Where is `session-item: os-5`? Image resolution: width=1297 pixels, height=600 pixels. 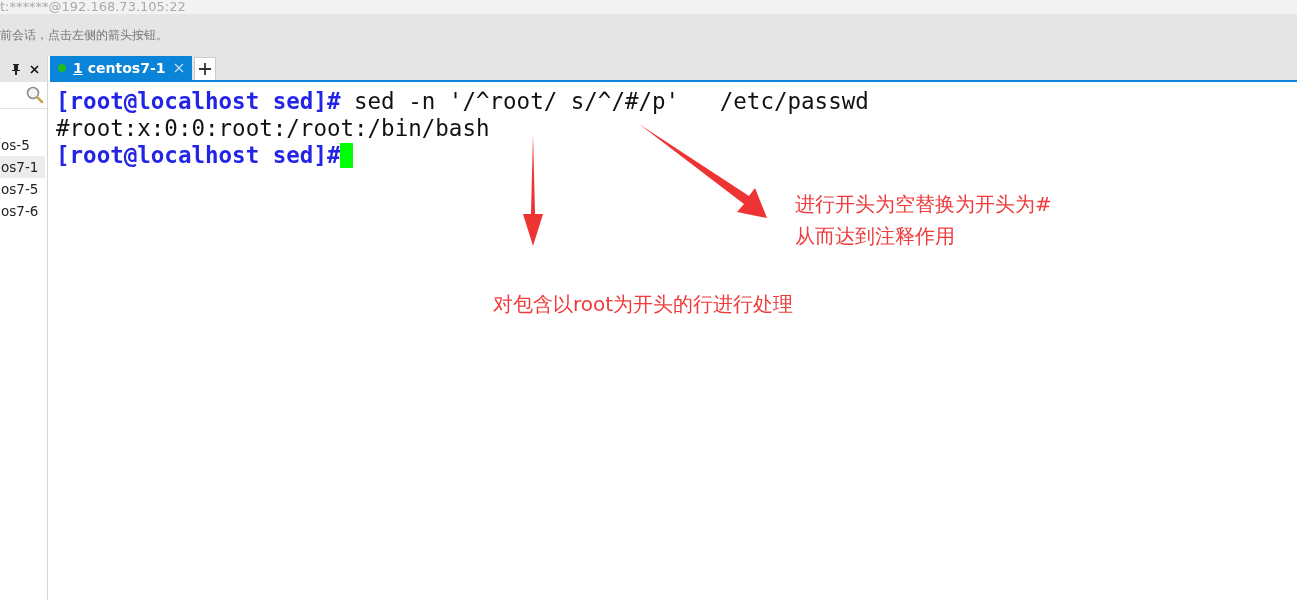 session-item: os-5 is located at coordinates (22, 145).